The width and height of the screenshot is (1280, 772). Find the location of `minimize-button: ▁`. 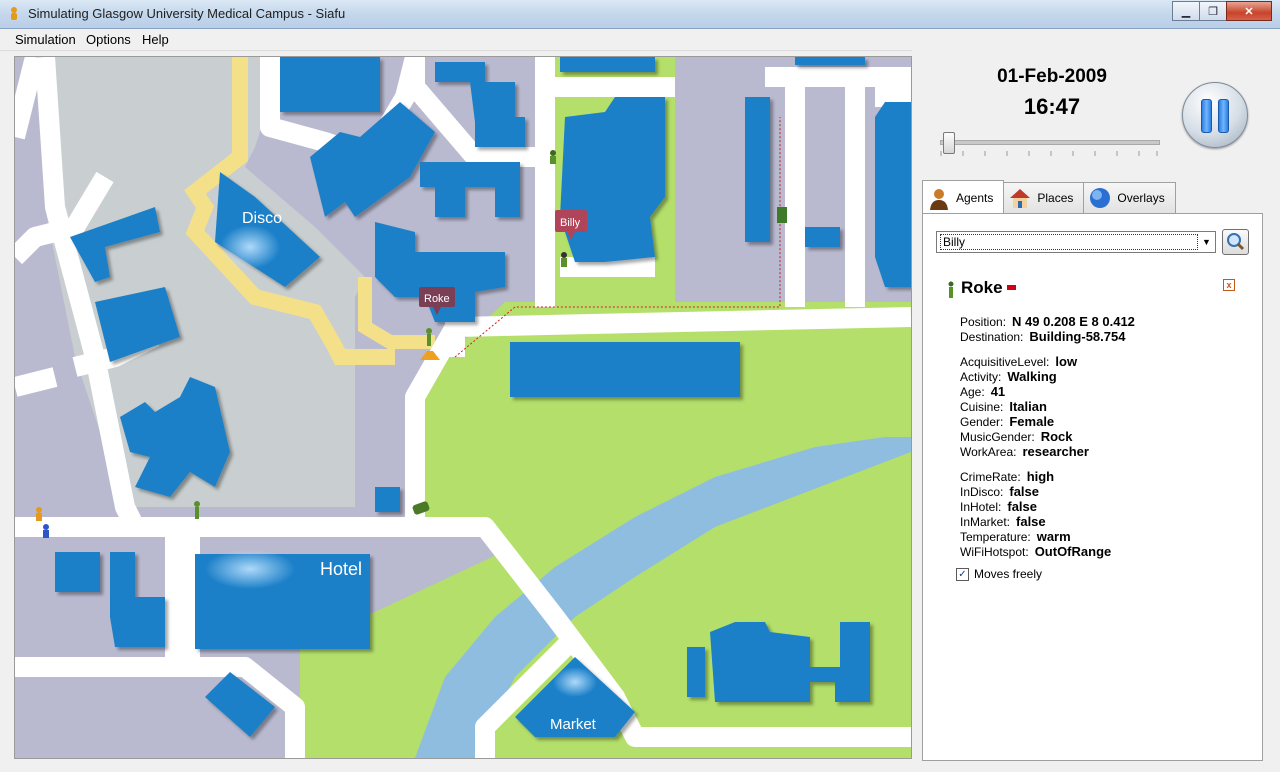

minimize-button: ▁ is located at coordinates (1186, 11).